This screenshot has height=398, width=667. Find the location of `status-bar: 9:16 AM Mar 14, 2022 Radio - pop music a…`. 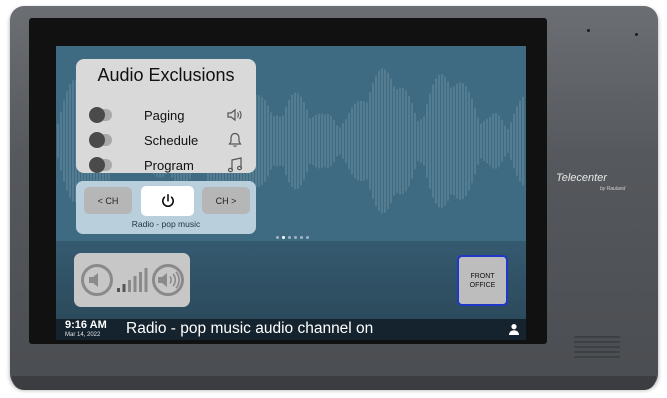

status-bar: 9:16 AM Mar 14, 2022 Radio - pop music a… is located at coordinates (291, 329).